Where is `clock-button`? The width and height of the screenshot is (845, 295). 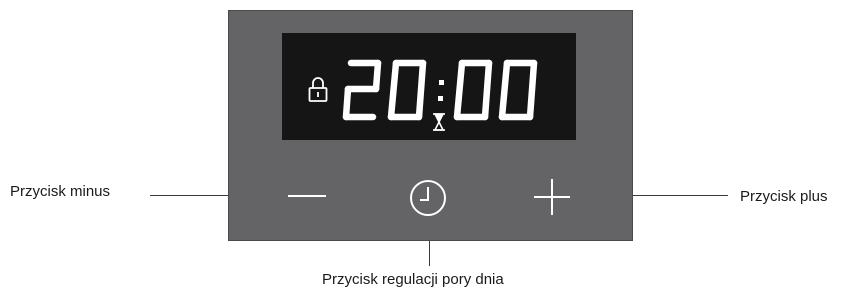 clock-button is located at coordinates (428, 198).